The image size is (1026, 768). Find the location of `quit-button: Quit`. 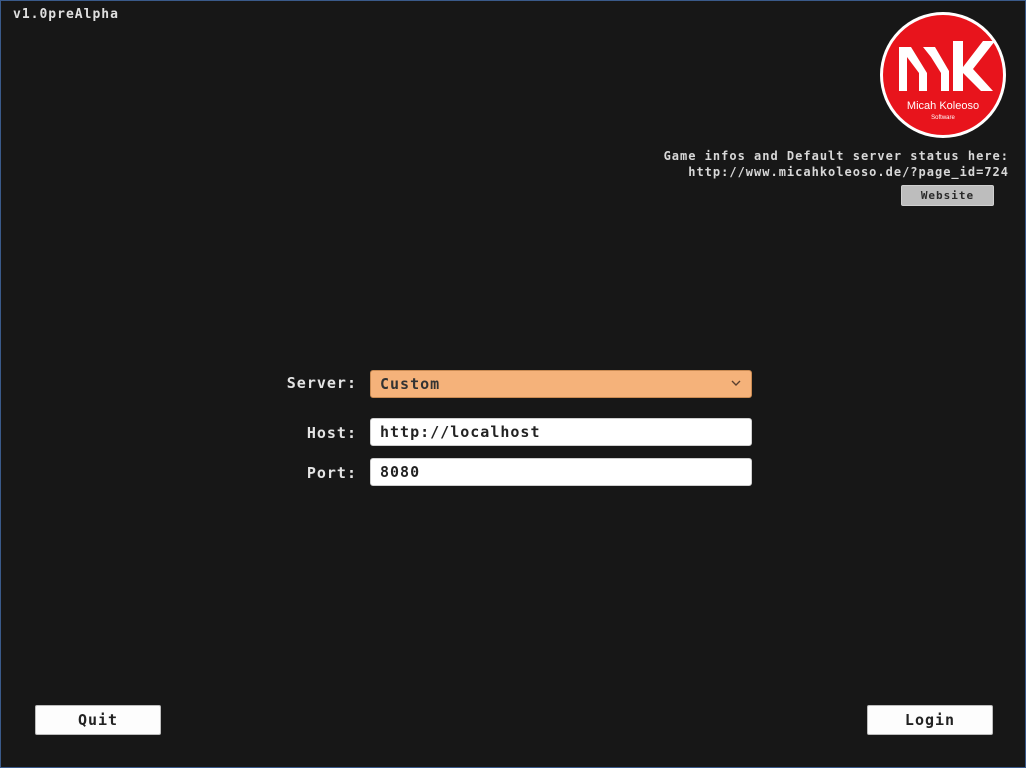

quit-button: Quit is located at coordinates (98, 720).